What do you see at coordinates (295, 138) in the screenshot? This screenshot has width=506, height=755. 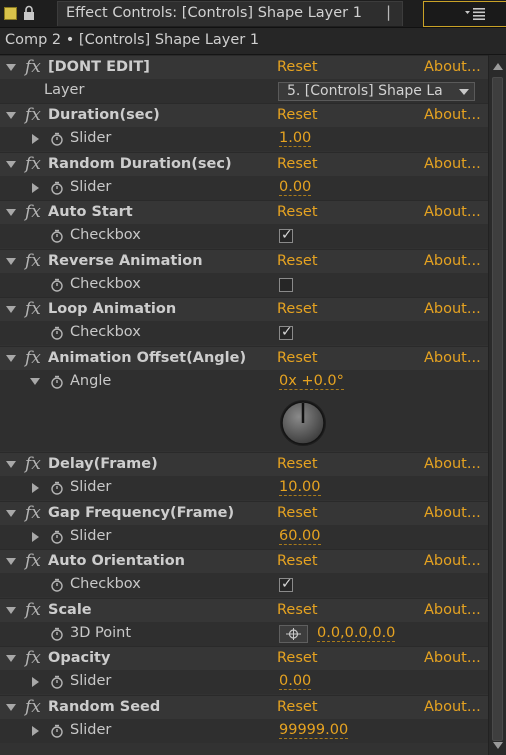 I see `slider-value: 1.00` at bounding box center [295, 138].